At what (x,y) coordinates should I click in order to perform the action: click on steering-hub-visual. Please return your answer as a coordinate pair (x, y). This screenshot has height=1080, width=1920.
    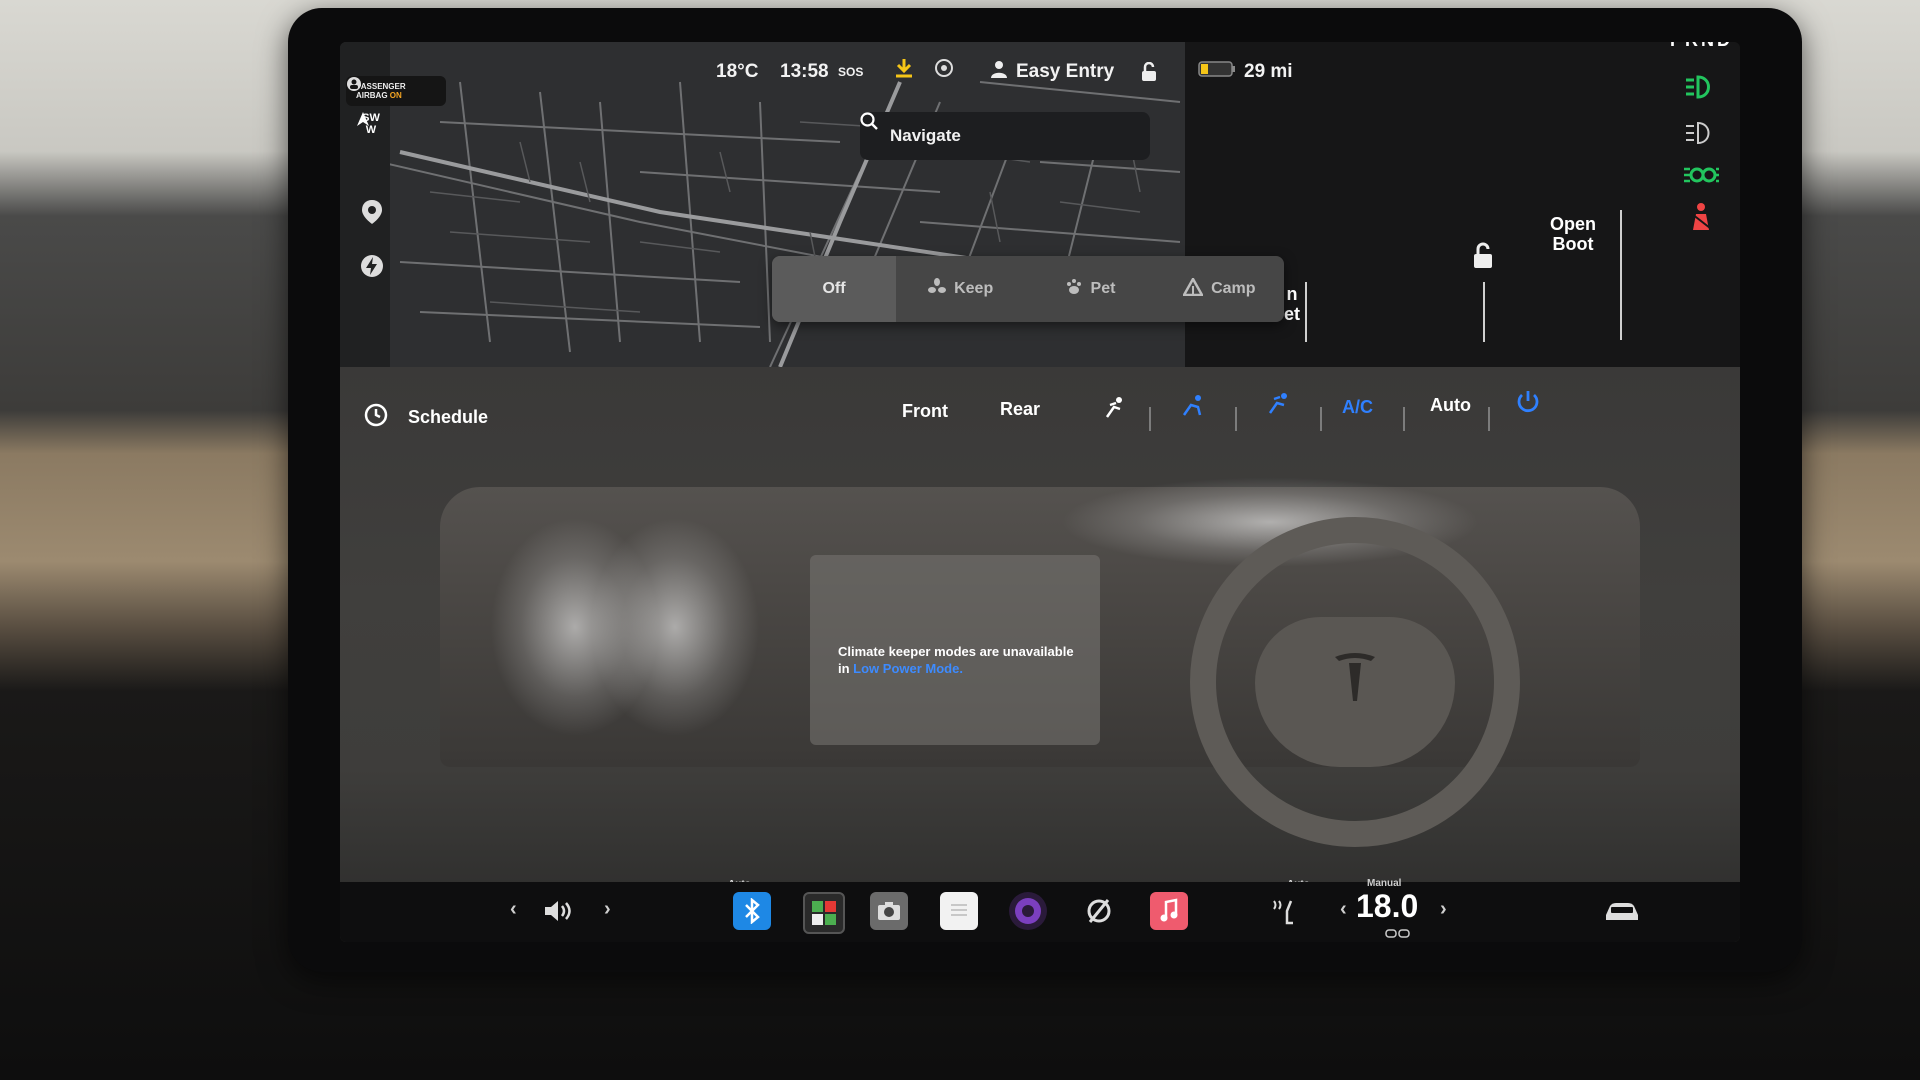
    Looking at the image, I should click on (1355, 692).